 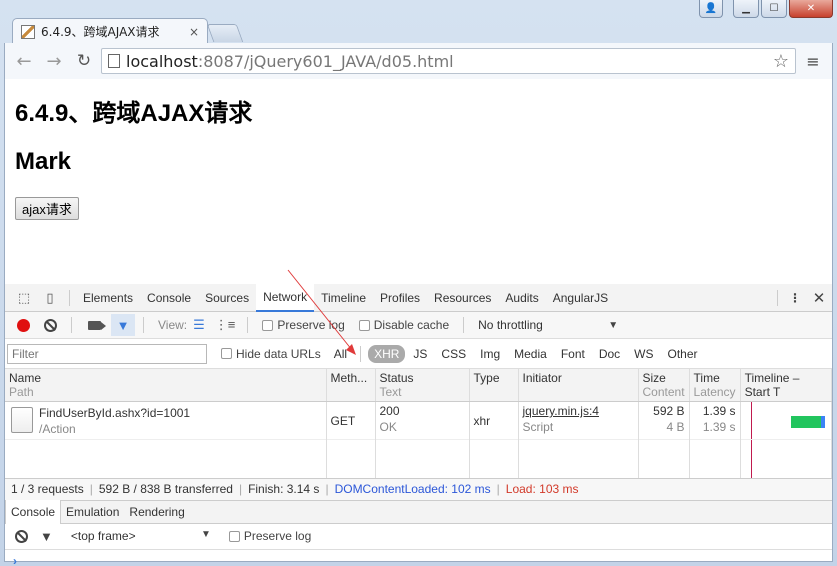 What do you see at coordinates (400, 298) in the screenshot?
I see `tab-profiles: Profiles` at bounding box center [400, 298].